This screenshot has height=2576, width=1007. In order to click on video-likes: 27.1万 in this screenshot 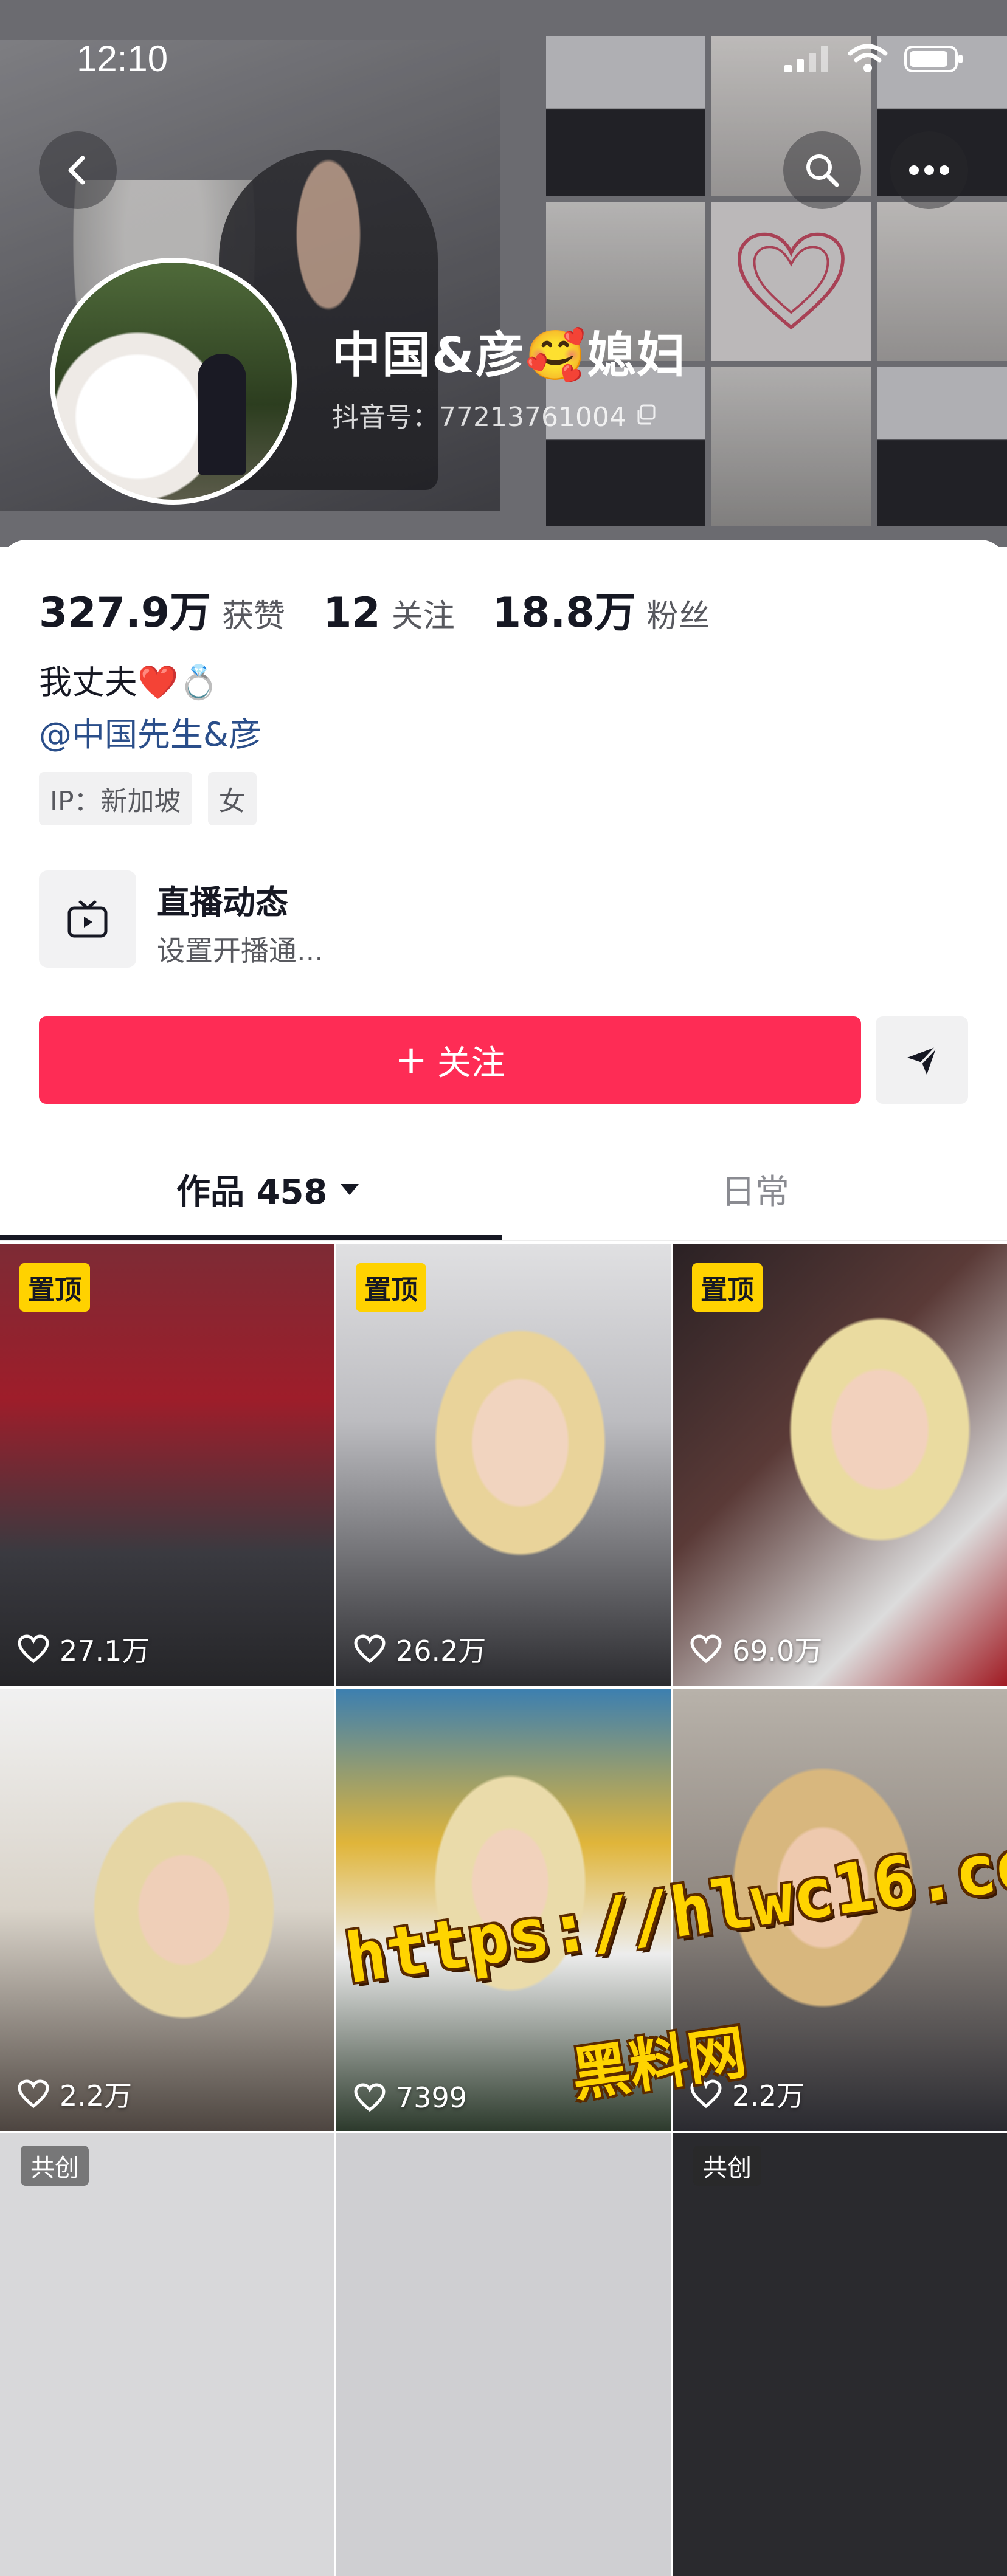, I will do `click(83, 1649)`.